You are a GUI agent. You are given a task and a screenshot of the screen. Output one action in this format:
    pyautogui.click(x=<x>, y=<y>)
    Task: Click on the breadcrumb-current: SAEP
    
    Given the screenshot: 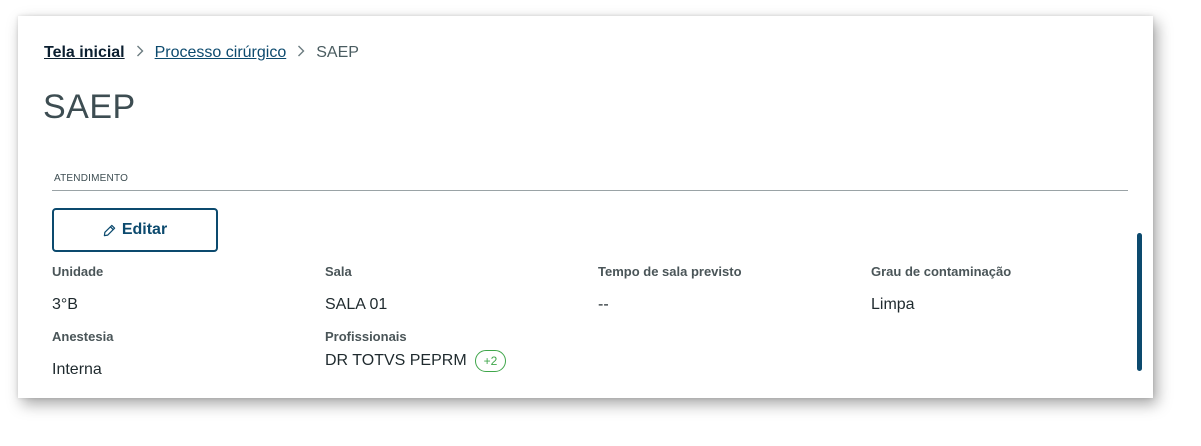 What is the action you would take?
    pyautogui.click(x=337, y=52)
    